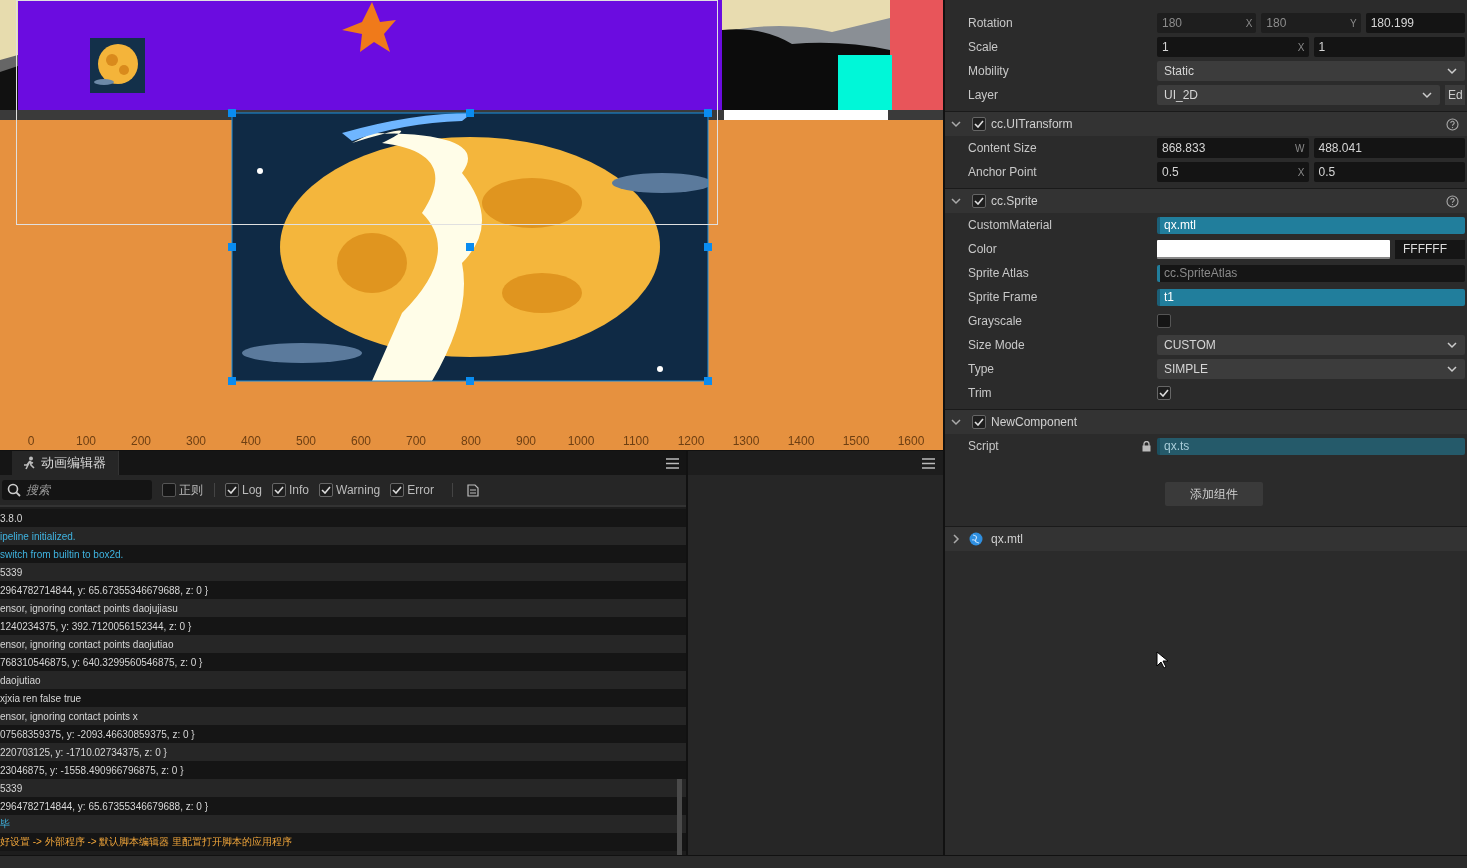  Describe the element at coordinates (1455, 95) in the screenshot. I see `edit-button: Ed` at that location.